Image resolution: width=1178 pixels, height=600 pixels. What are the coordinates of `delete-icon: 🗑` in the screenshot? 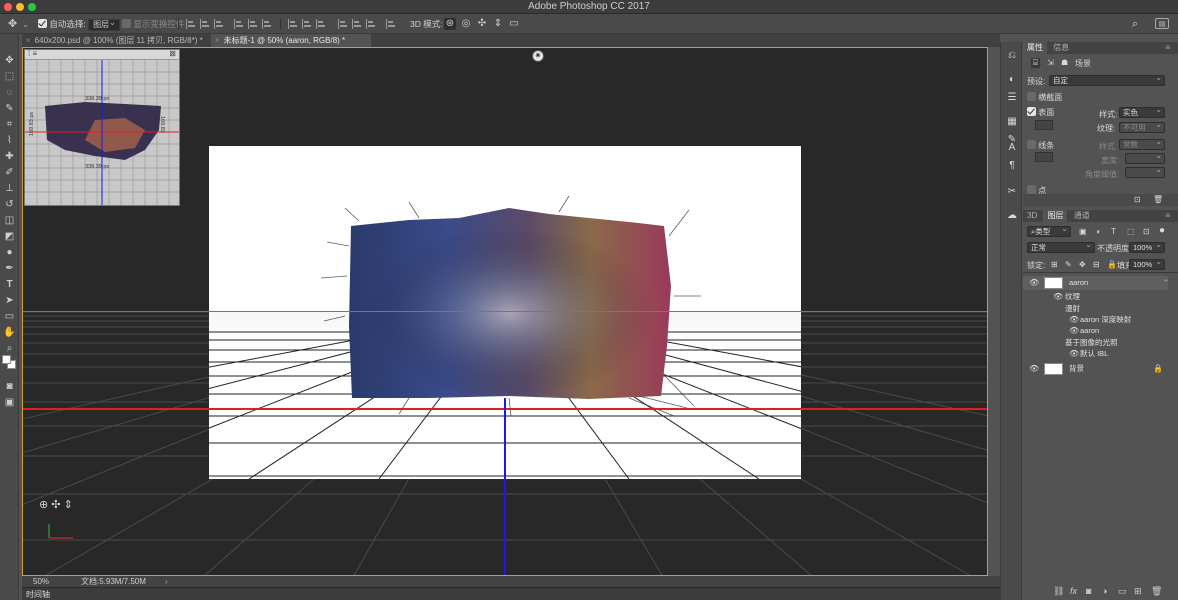 It's located at (1158, 199).